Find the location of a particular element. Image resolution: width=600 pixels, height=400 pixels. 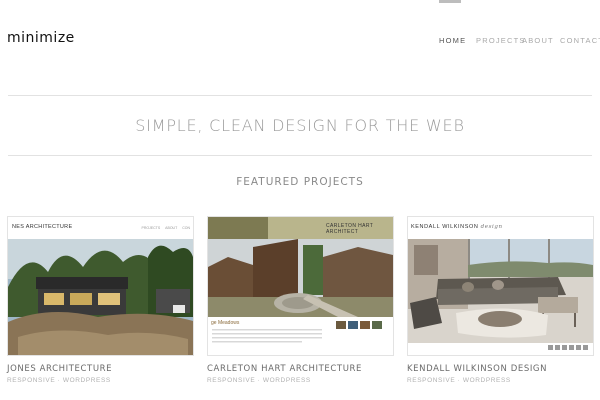

tagline: SIMPLE, CLEAN DESIGN FOR THE WEB is located at coordinates (300, 125).